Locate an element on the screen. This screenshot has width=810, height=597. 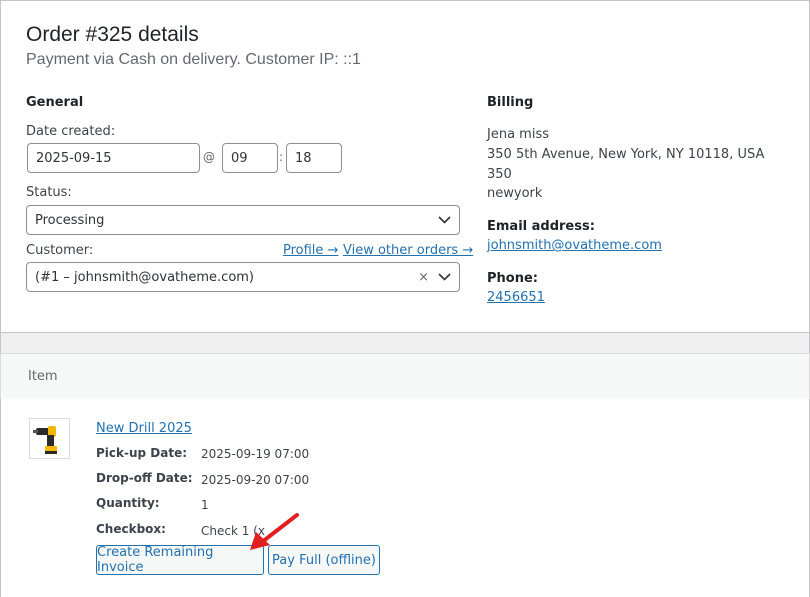
view-other-orders-link: View other orders → is located at coordinates (408, 250).